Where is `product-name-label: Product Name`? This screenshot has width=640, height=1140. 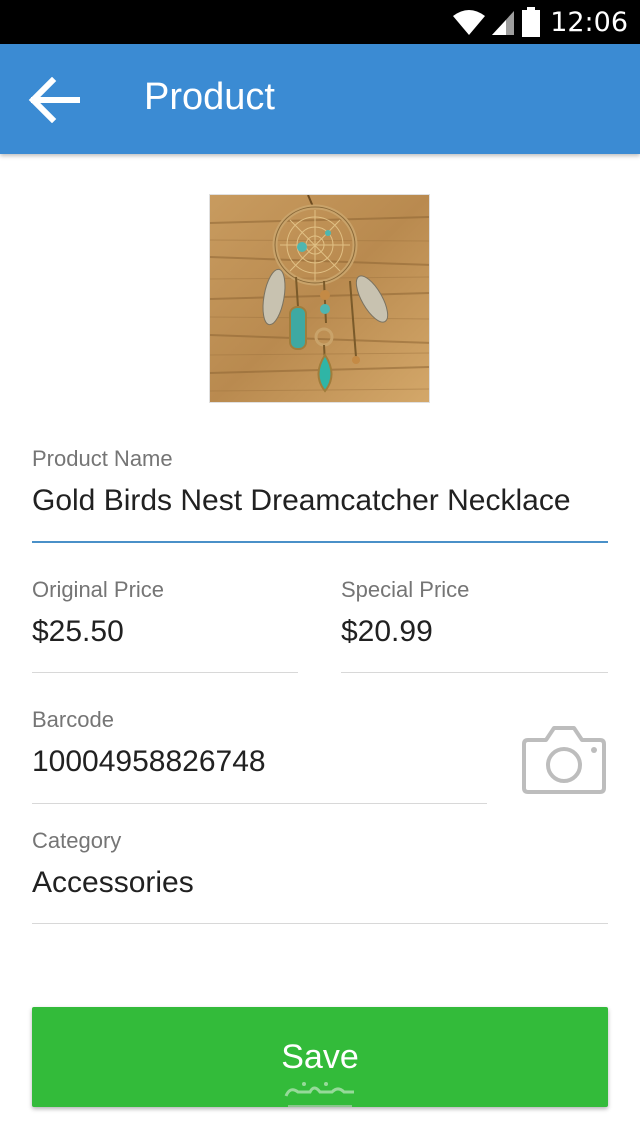 product-name-label: Product Name is located at coordinates (102, 458).